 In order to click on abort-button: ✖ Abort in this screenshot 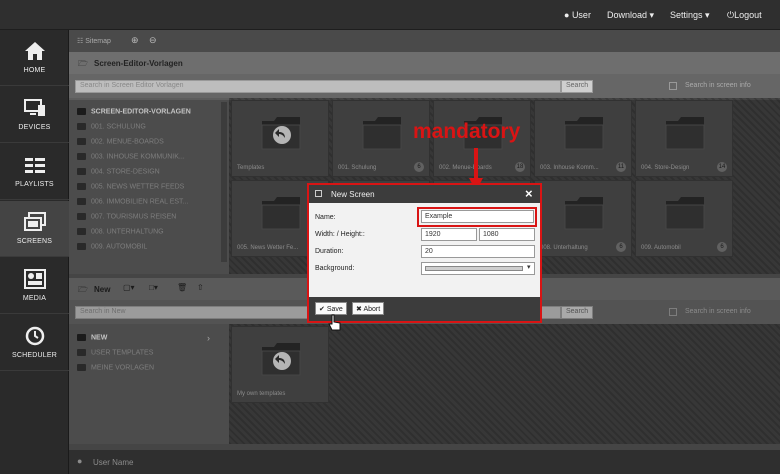, I will do `click(368, 308)`.